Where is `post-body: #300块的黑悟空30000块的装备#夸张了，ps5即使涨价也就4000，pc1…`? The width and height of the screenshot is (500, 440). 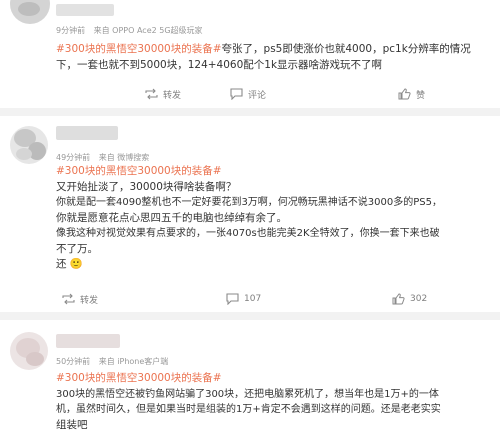
post-body: #300块的黑悟空30000块的装备#夸张了，ps5即使涨价也就4000，pc1… is located at coordinates (274, 57).